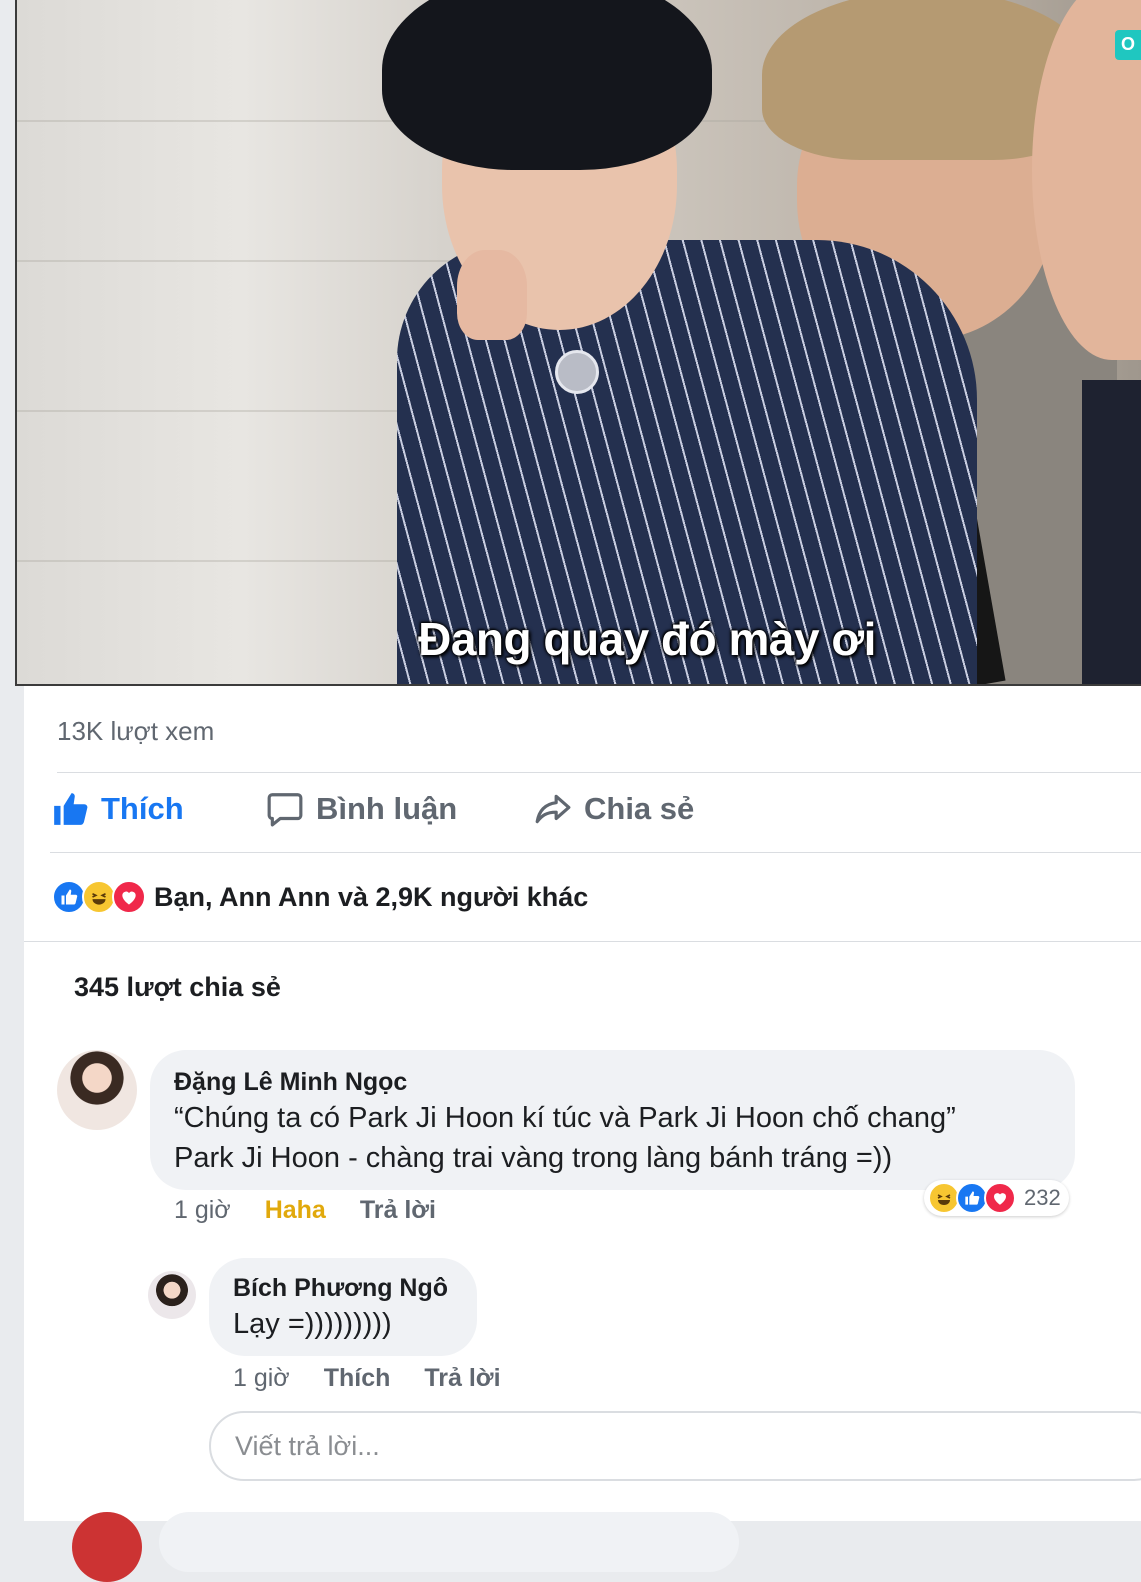  What do you see at coordinates (647, 639) in the screenshot?
I see `video-subtitle: Đang quay đó mày ơi` at bounding box center [647, 639].